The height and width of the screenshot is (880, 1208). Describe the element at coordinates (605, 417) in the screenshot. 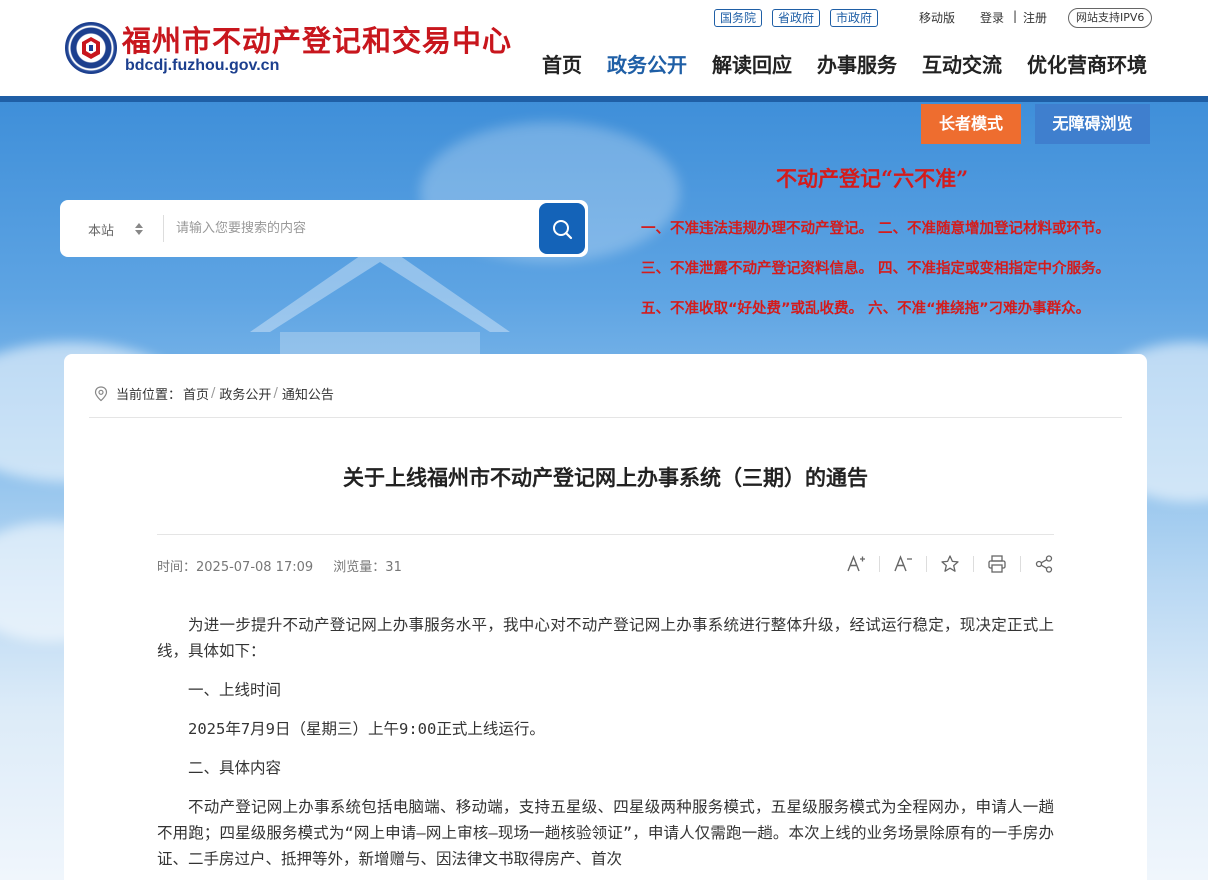

I see `breadcrumb-divider` at that location.